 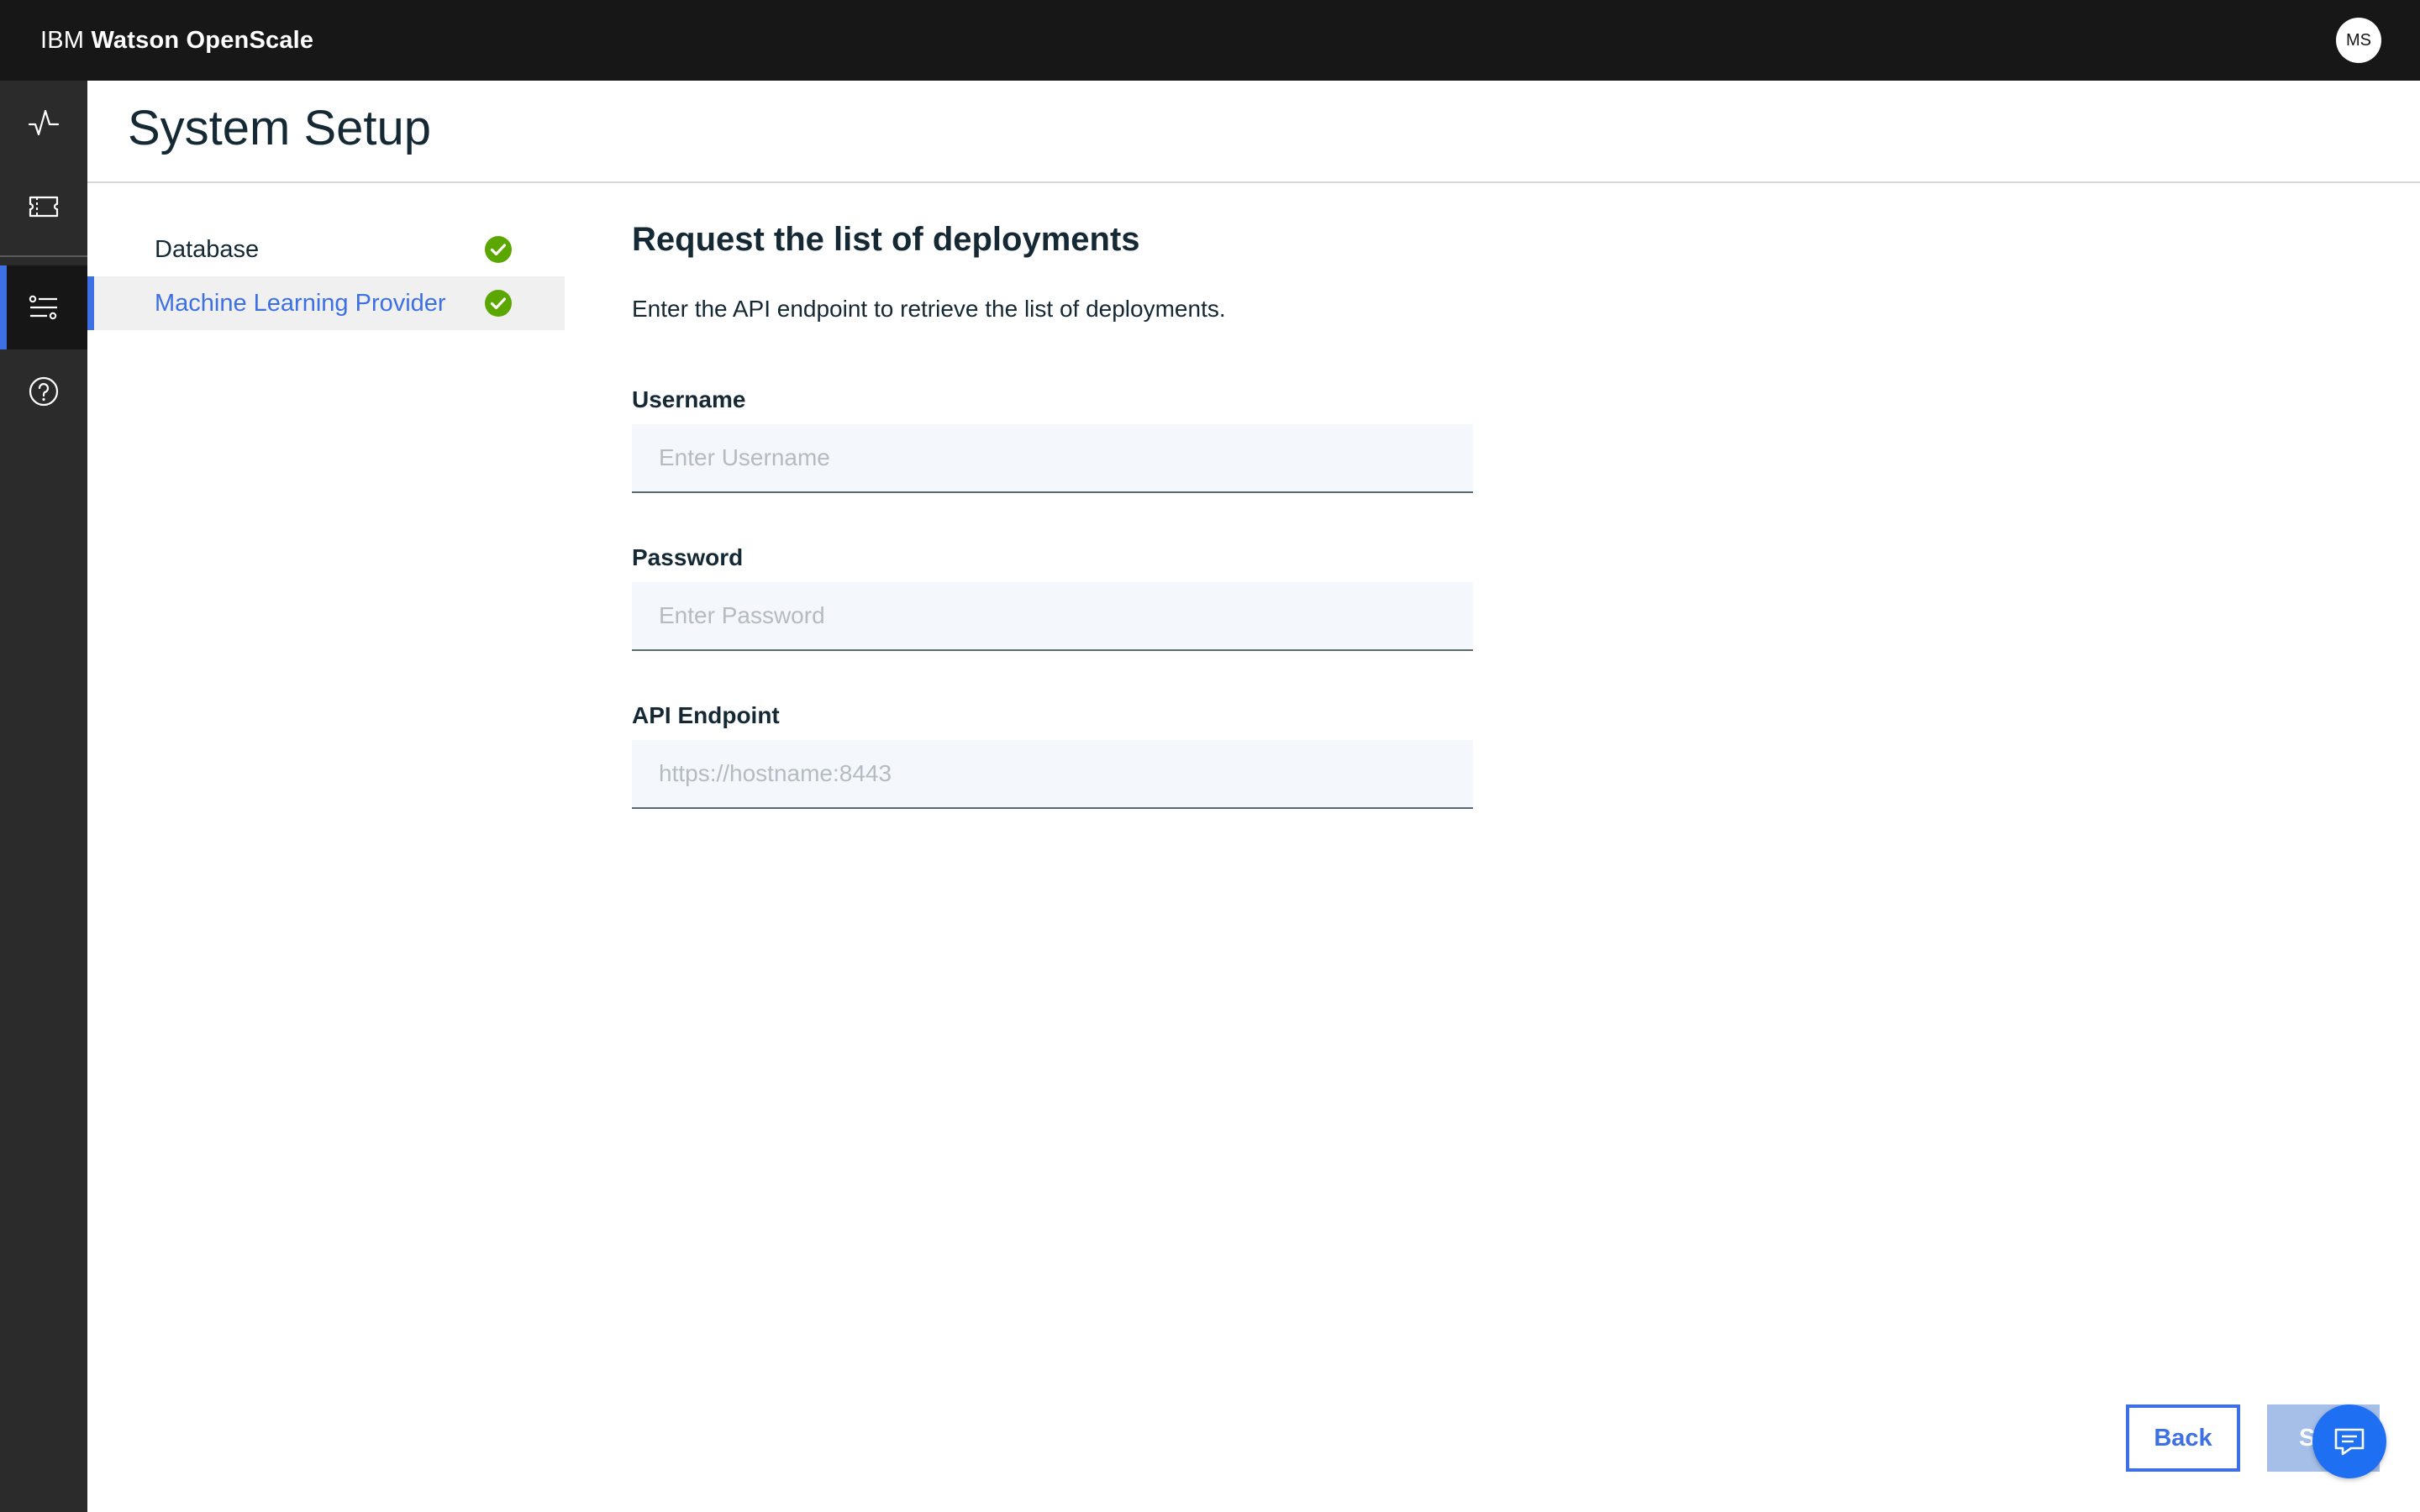 What do you see at coordinates (886, 239) in the screenshot?
I see `form-heading: Request the list of deployments` at bounding box center [886, 239].